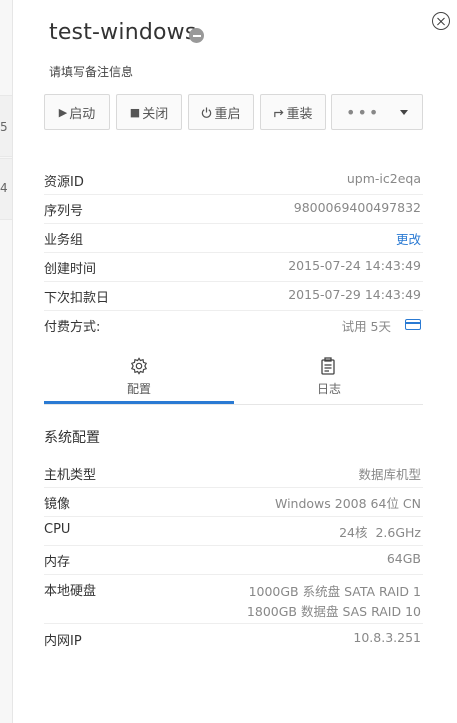 The image size is (457, 723). Describe the element at coordinates (196, 35) in the screenshot. I see `stopped-status-icon` at that location.